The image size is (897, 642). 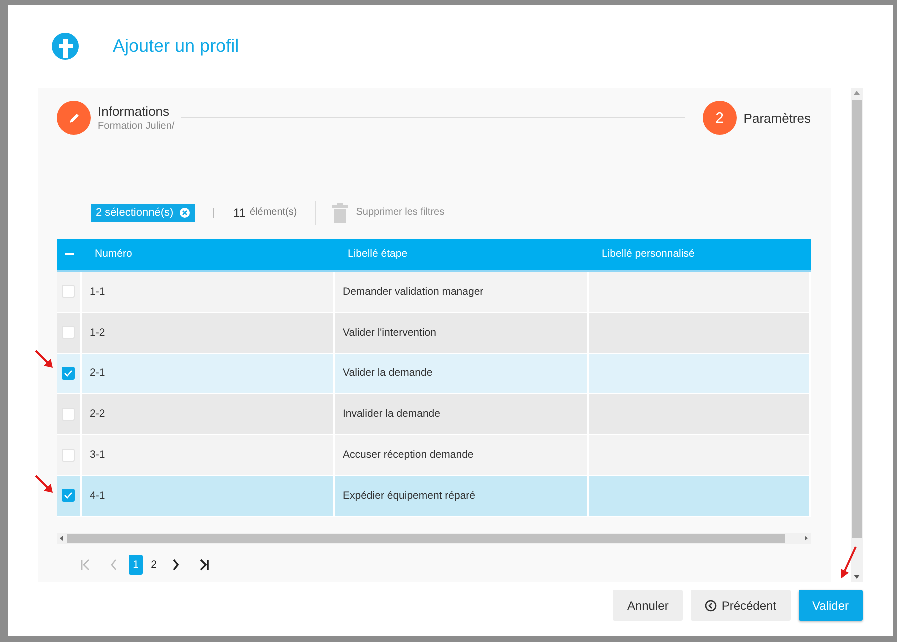 What do you see at coordinates (462, 292) in the screenshot?
I see `table-cell: Demander validation manager` at bounding box center [462, 292].